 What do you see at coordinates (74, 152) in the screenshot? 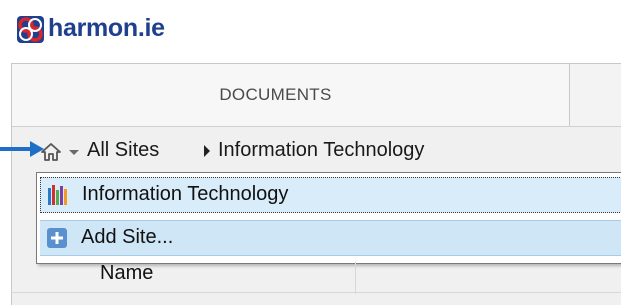
I see `chevron-down-icon` at bounding box center [74, 152].